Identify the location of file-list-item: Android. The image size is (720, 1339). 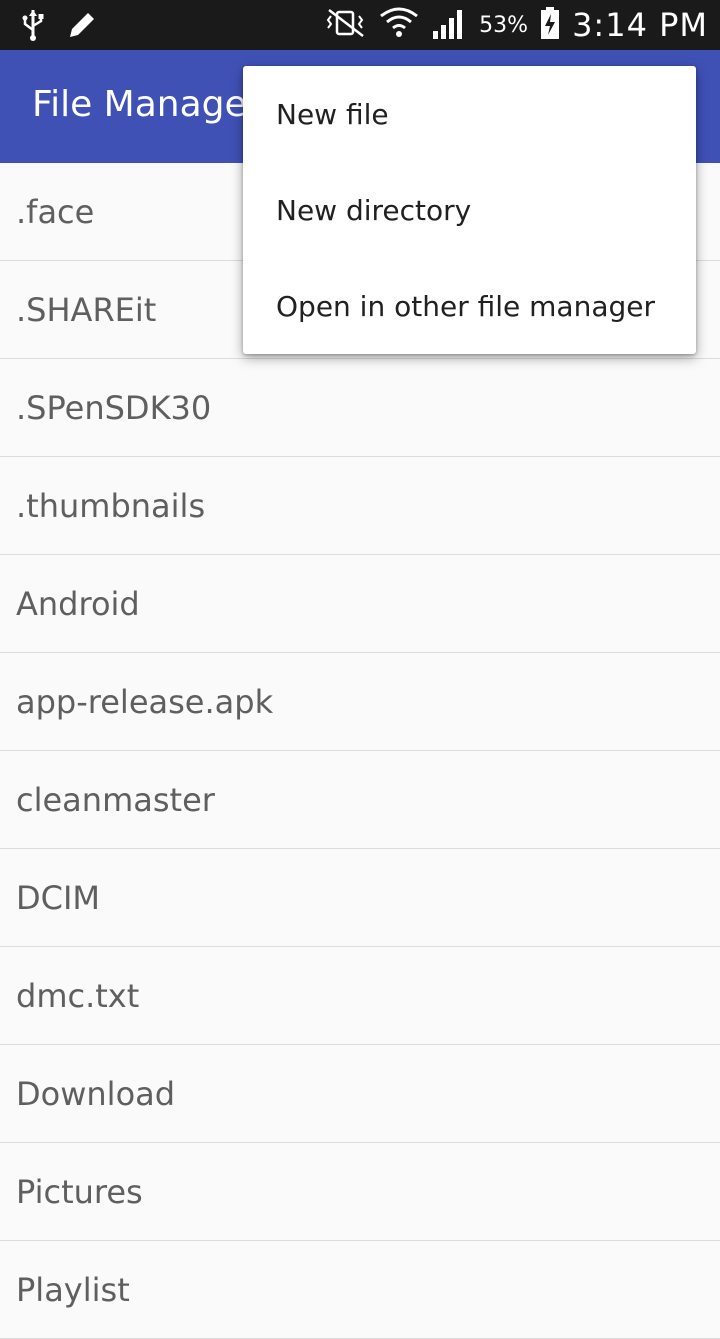
(360, 604).